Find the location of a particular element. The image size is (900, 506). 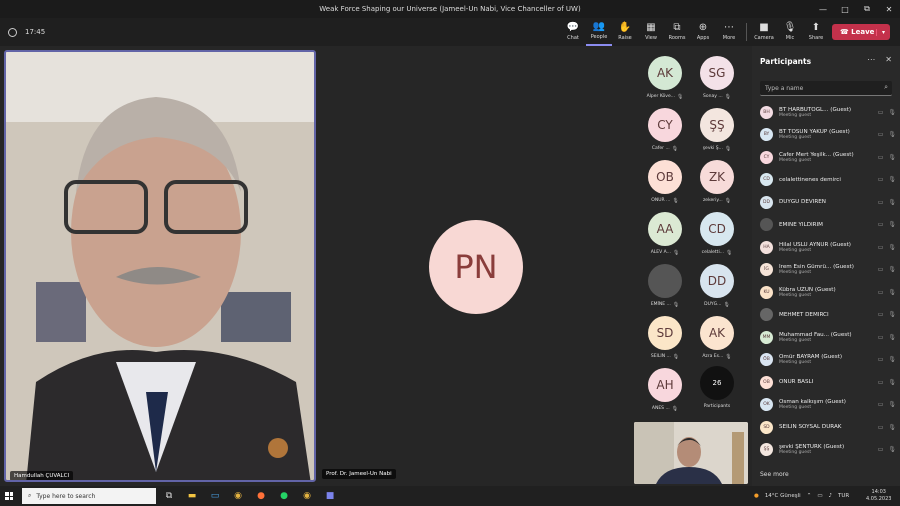

chrome-icon-2: ◉ is located at coordinates (307, 496).